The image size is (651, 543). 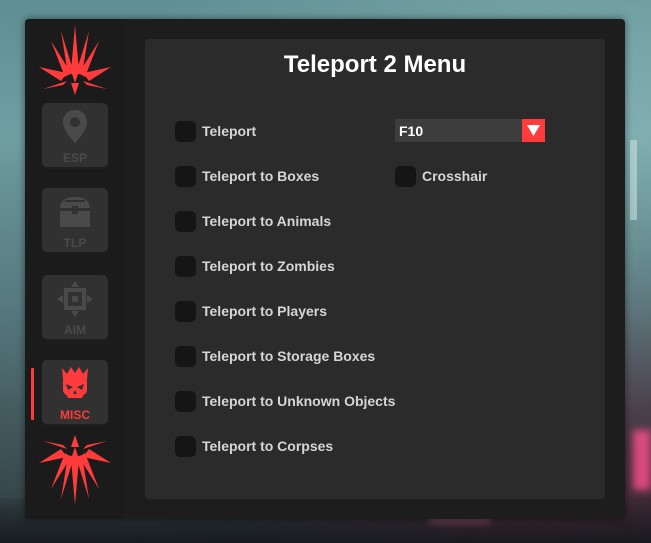 I want to click on nav-item-aim: AIM, so click(x=75, y=308).